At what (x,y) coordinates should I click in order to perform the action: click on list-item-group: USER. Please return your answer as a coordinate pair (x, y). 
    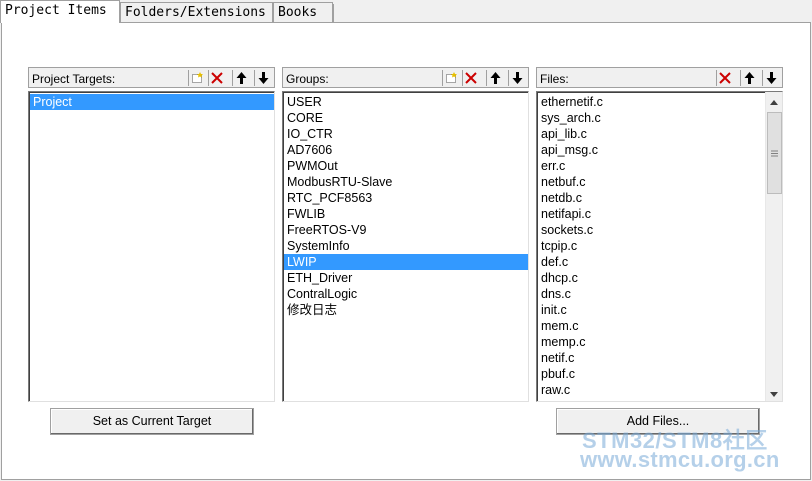
    Looking at the image, I should click on (406, 102).